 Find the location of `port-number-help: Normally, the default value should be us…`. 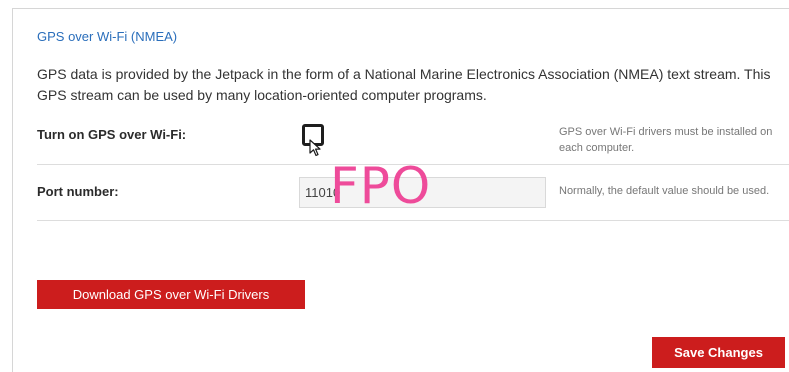

port-number-help: Normally, the default value should be us… is located at coordinates (664, 191).